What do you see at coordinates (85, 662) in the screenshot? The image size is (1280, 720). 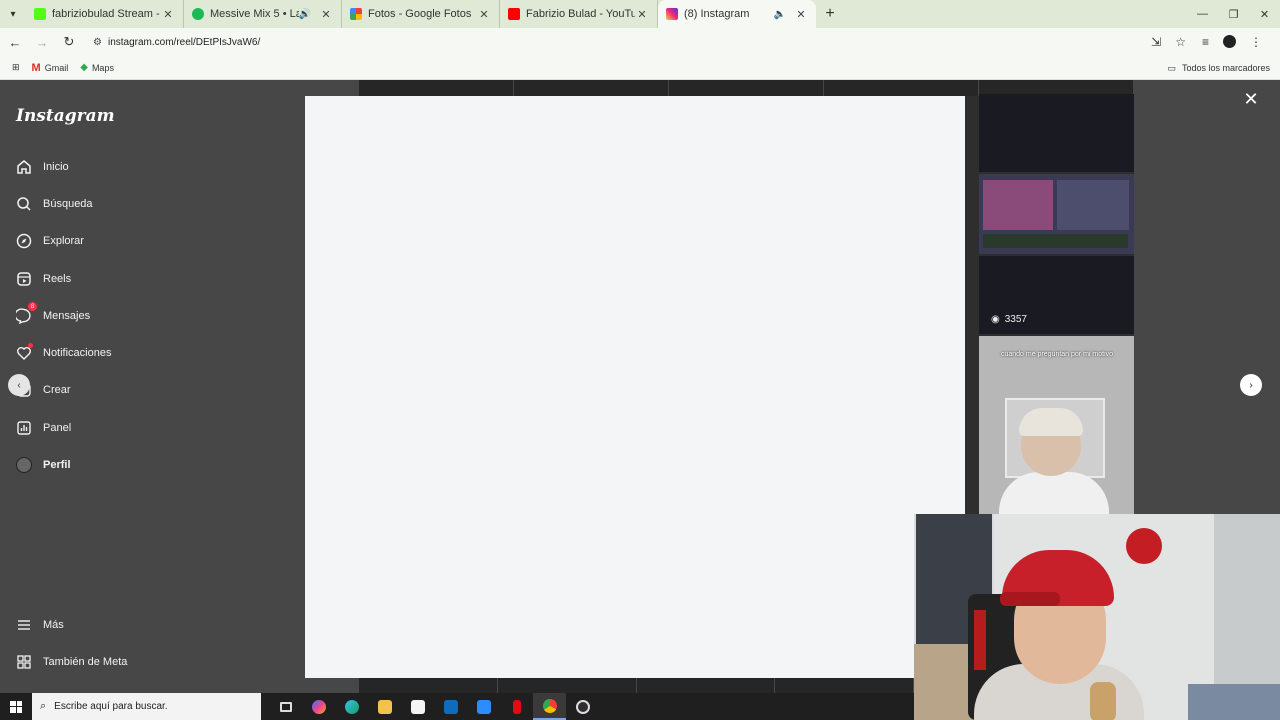 I see `nav-label: También de Meta` at bounding box center [85, 662].